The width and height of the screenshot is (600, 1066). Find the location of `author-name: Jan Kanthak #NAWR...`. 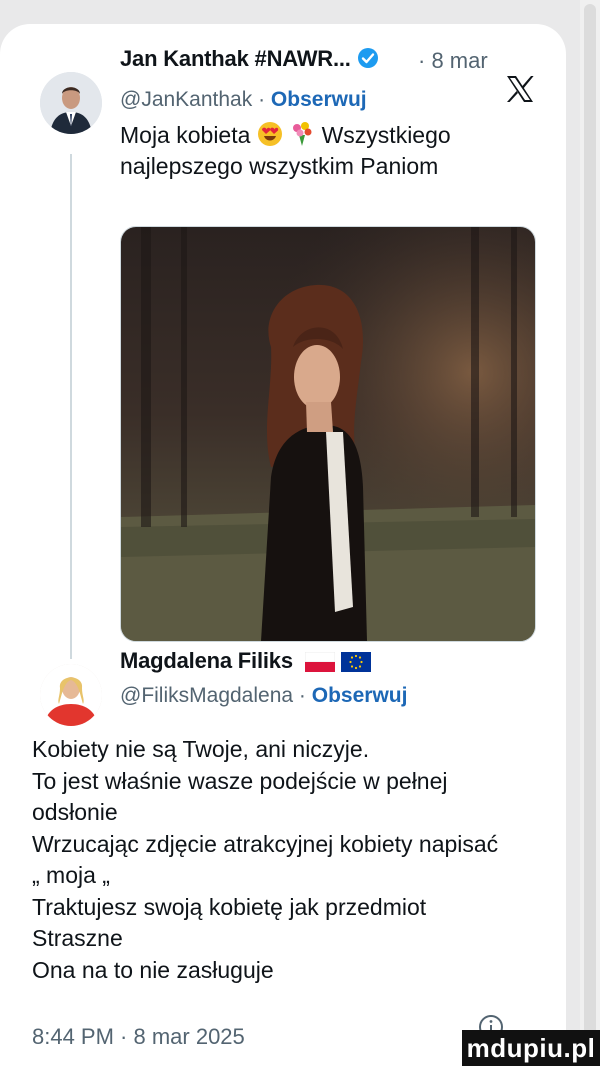

author-name: Jan Kanthak #NAWR... is located at coordinates (249, 60).